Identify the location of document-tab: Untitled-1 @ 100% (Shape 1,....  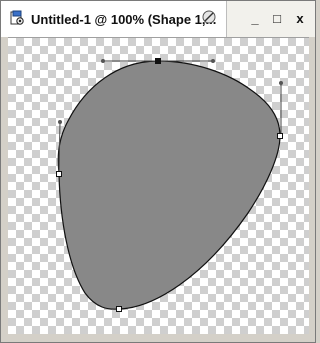
(114, 19).